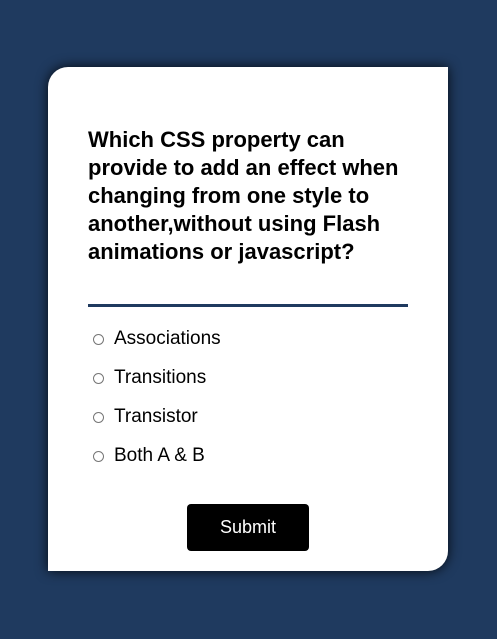 The width and height of the screenshot is (497, 639). What do you see at coordinates (160, 377) in the screenshot?
I see `option-label: Transitions` at bounding box center [160, 377].